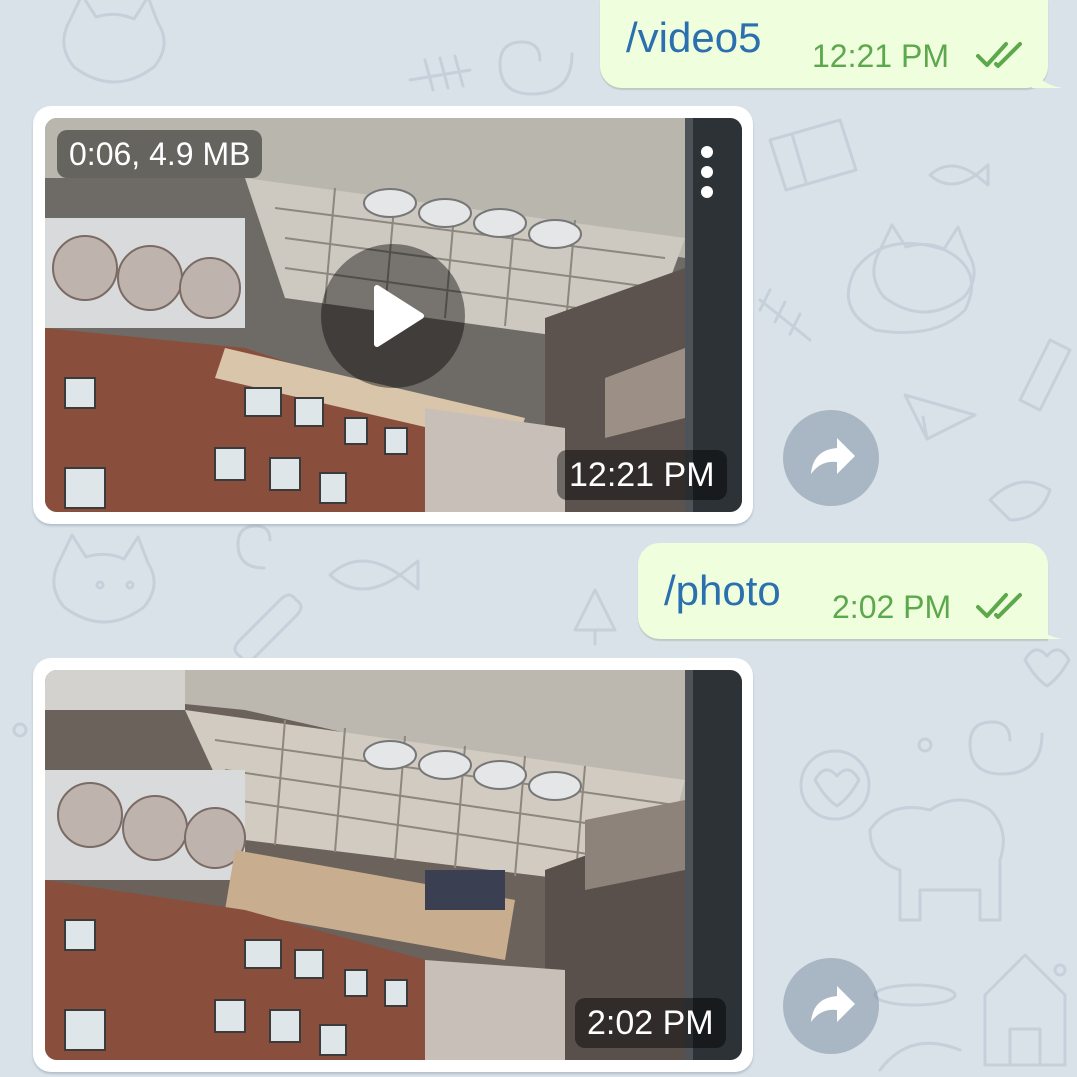  What do you see at coordinates (642, 475) in the screenshot?
I see `video-time-badge: 12:21 PM` at bounding box center [642, 475].